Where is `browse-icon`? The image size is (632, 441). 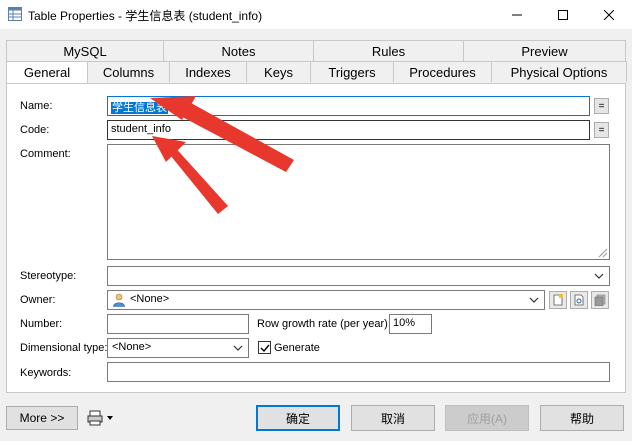 browse-icon is located at coordinates (579, 300).